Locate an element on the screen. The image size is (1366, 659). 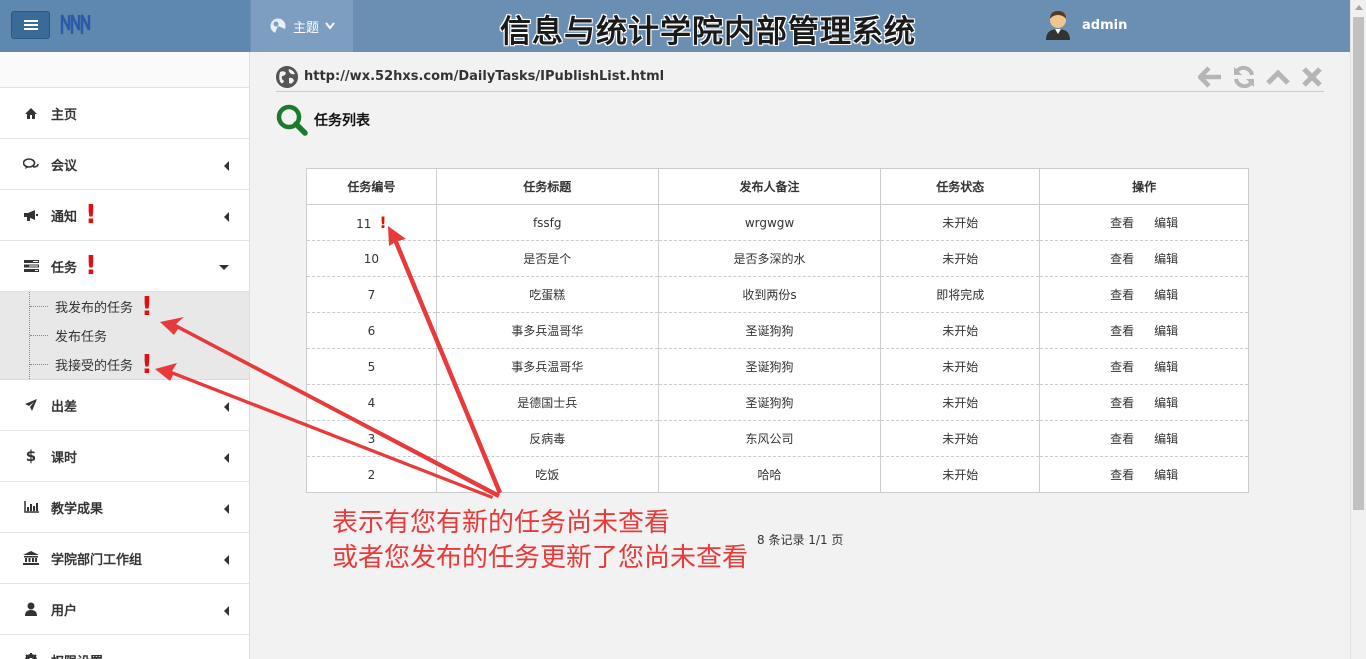
submenu-item-my-accepted-tasks: 我接受的任务 ! is located at coordinates (124, 364).